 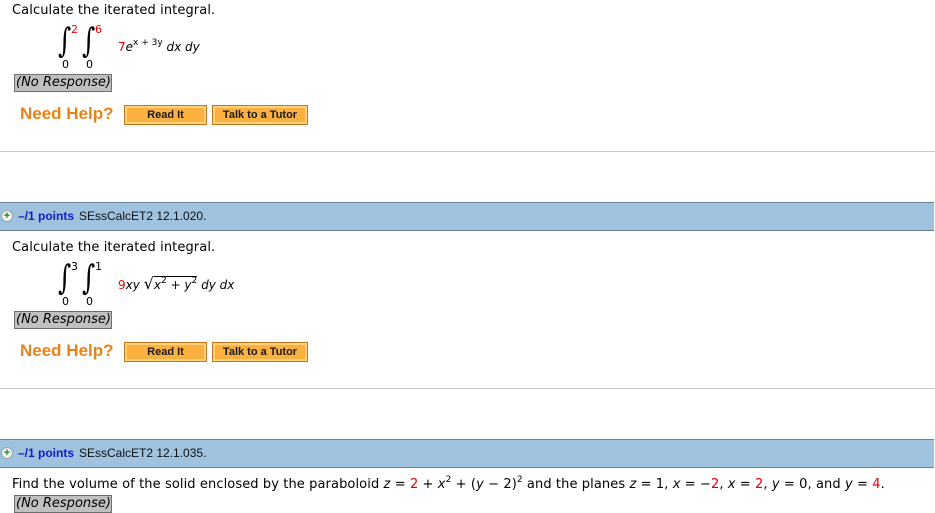 What do you see at coordinates (122, 285) in the screenshot?
I see `coefficient: 9` at bounding box center [122, 285].